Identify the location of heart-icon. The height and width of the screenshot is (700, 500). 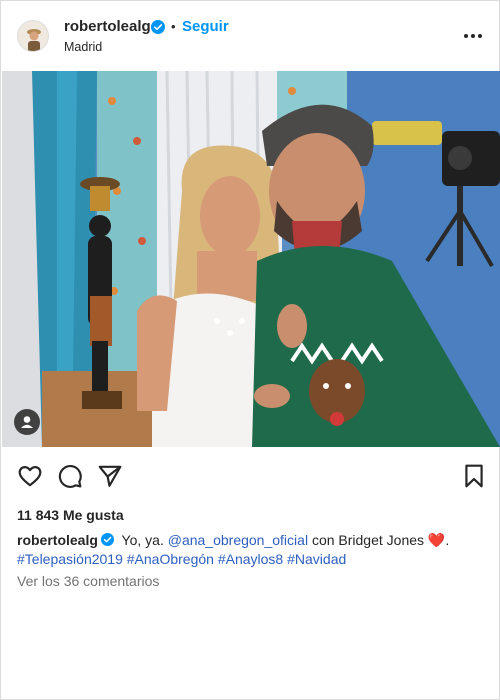
(30, 476).